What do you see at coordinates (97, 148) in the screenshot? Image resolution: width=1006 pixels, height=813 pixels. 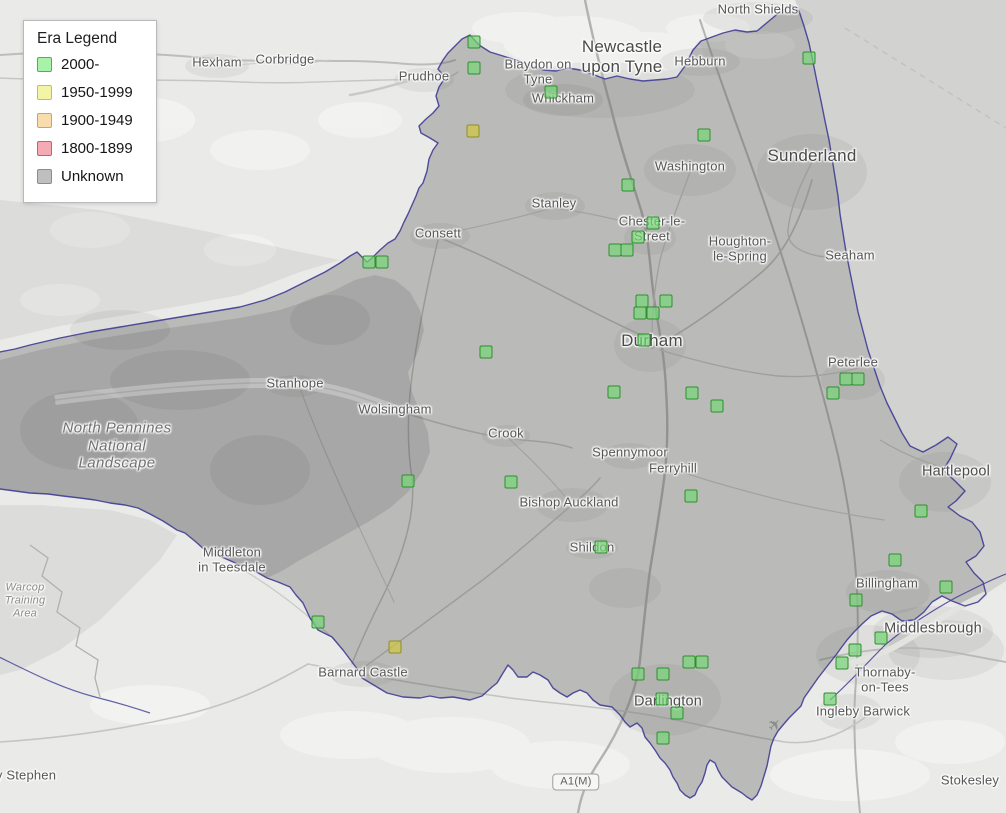 I see `legend-item-label: 1800-1899` at bounding box center [97, 148].